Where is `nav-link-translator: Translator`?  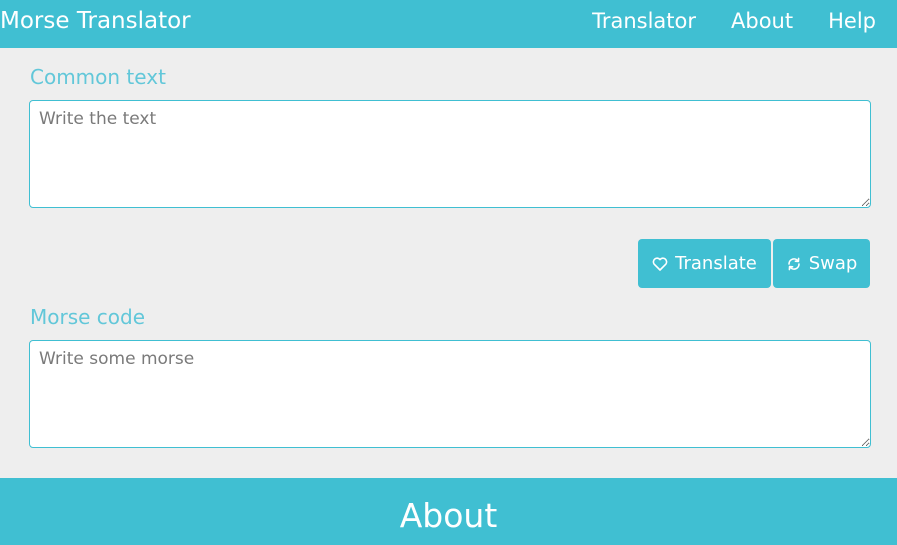 nav-link-translator: Translator is located at coordinates (644, 21).